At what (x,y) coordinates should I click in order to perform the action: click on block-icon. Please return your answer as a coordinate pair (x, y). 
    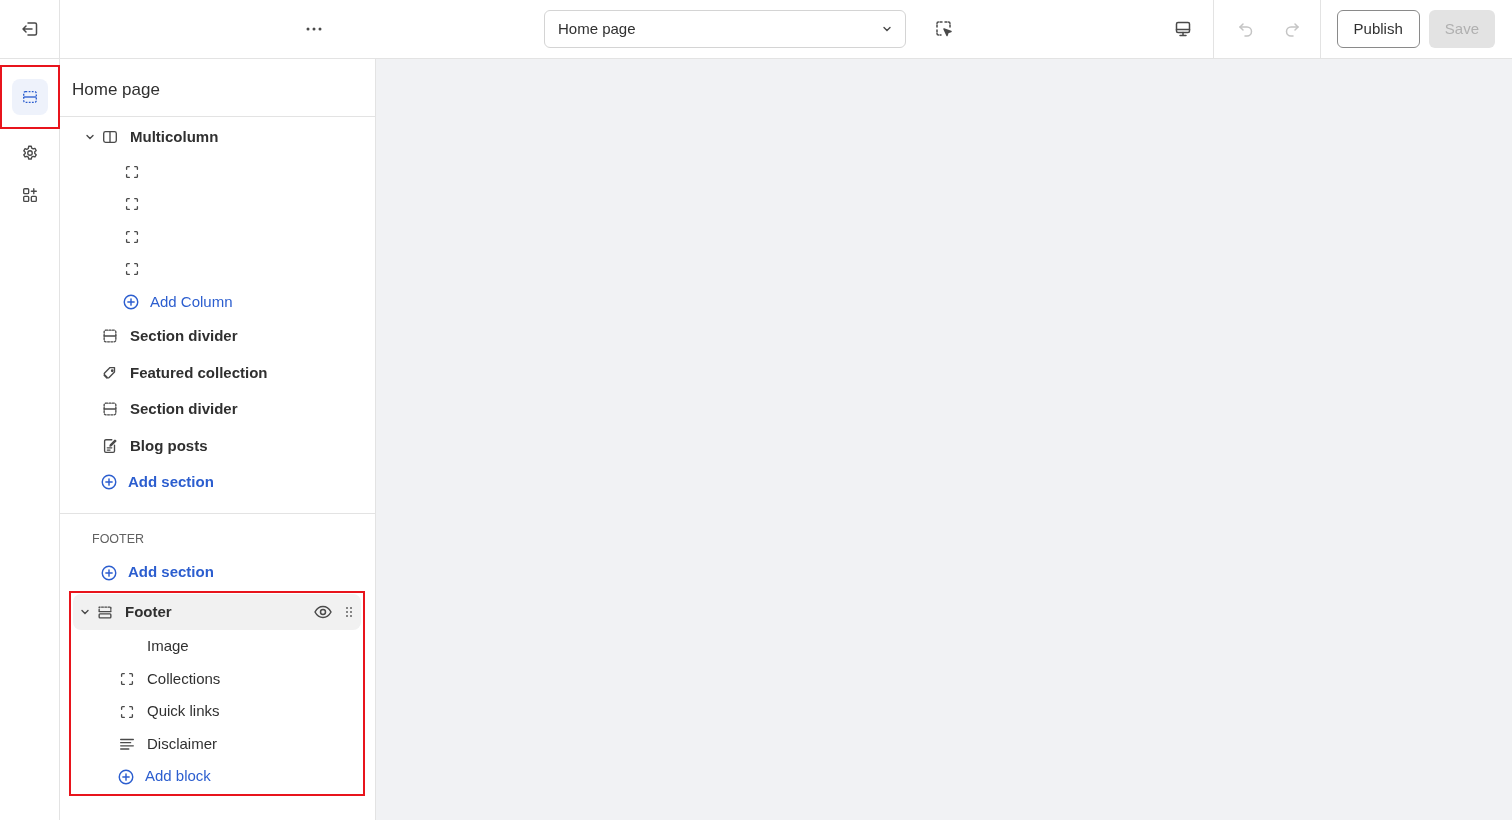
    Looking at the image, I should click on (127, 679).